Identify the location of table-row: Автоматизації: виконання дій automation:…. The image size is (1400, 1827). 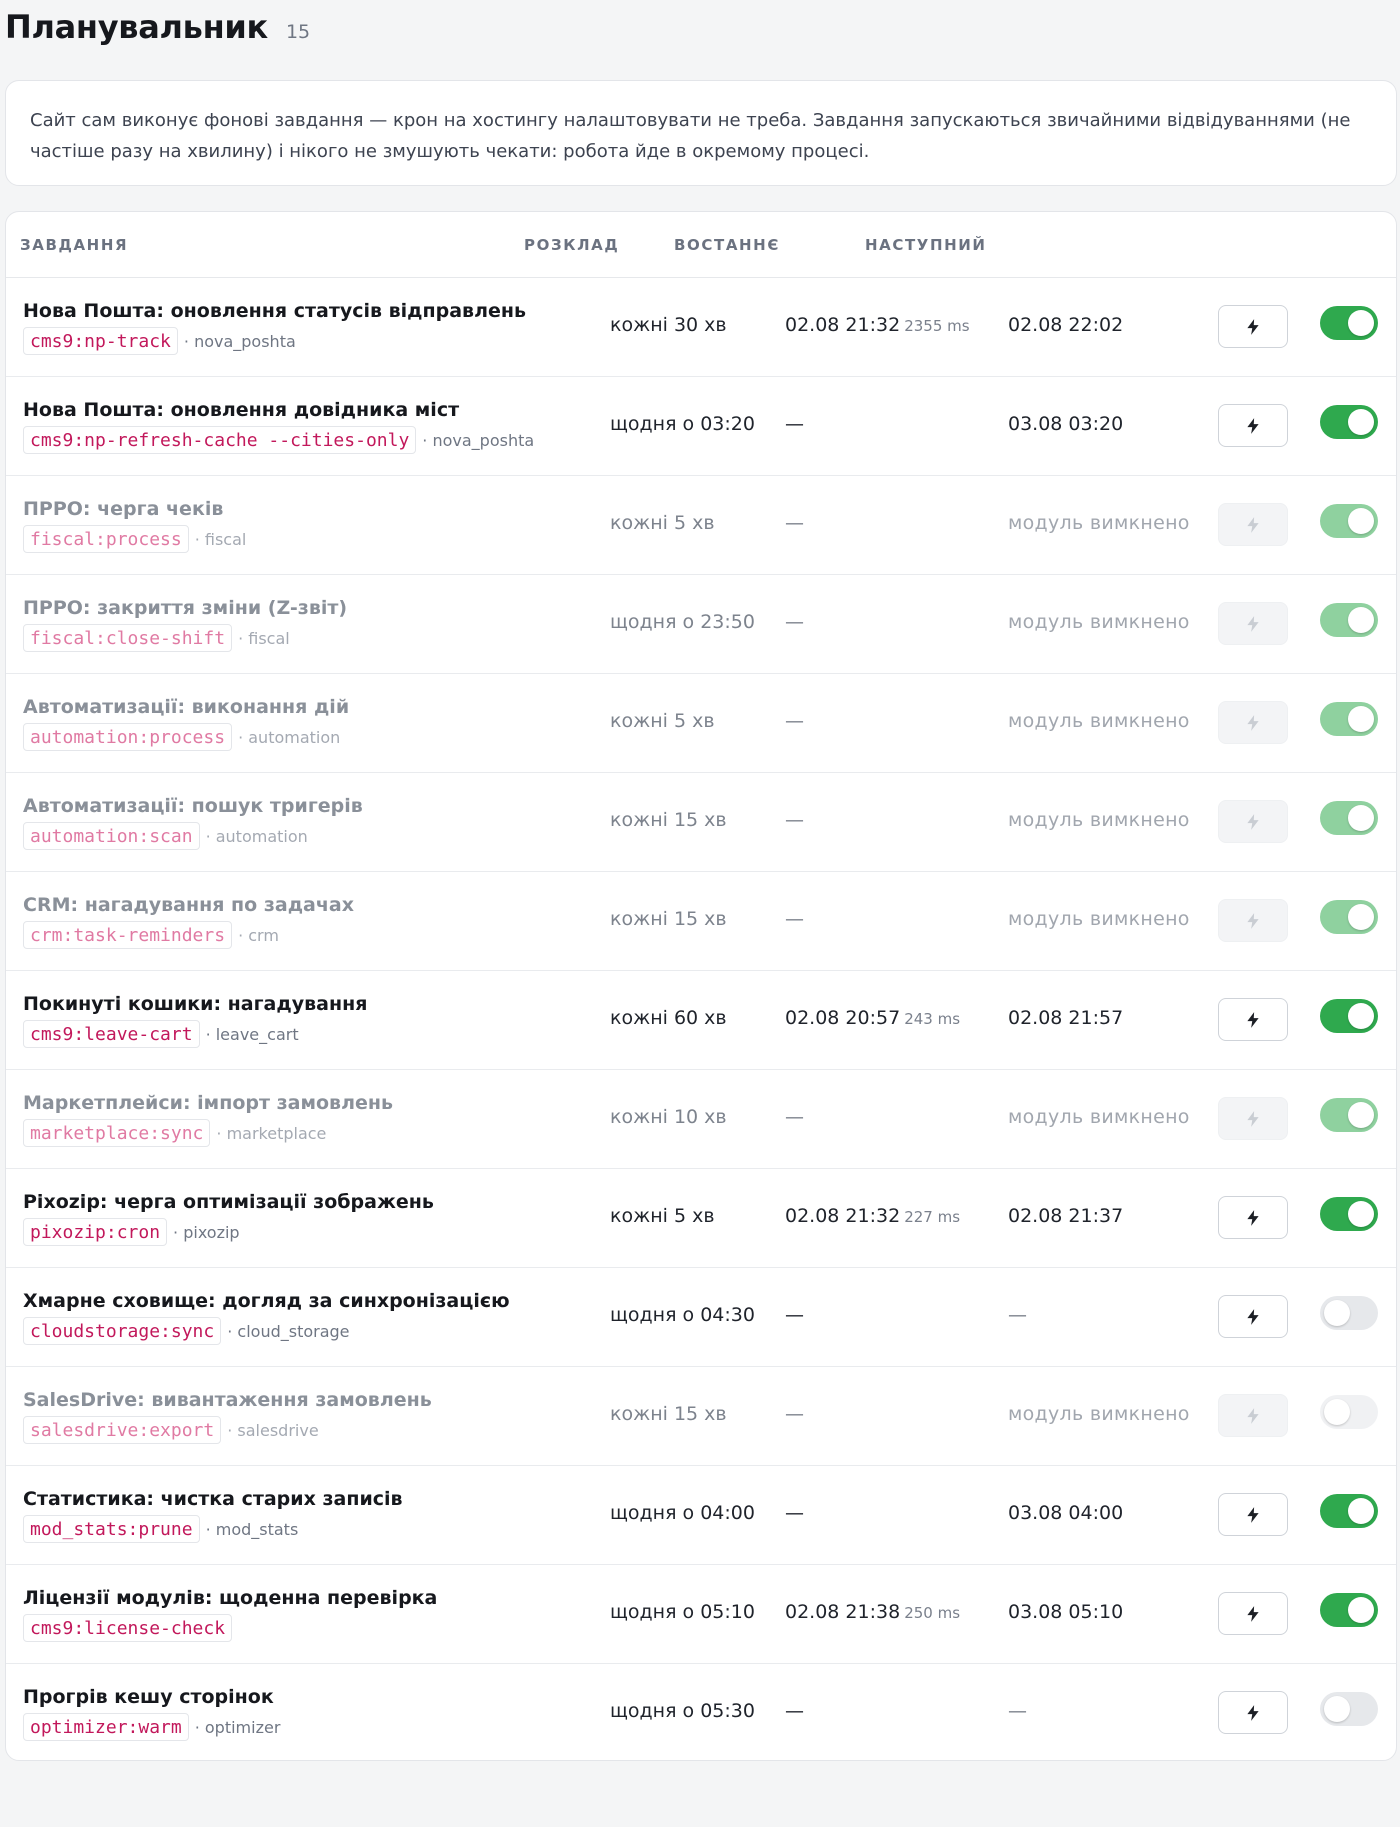
(701, 723).